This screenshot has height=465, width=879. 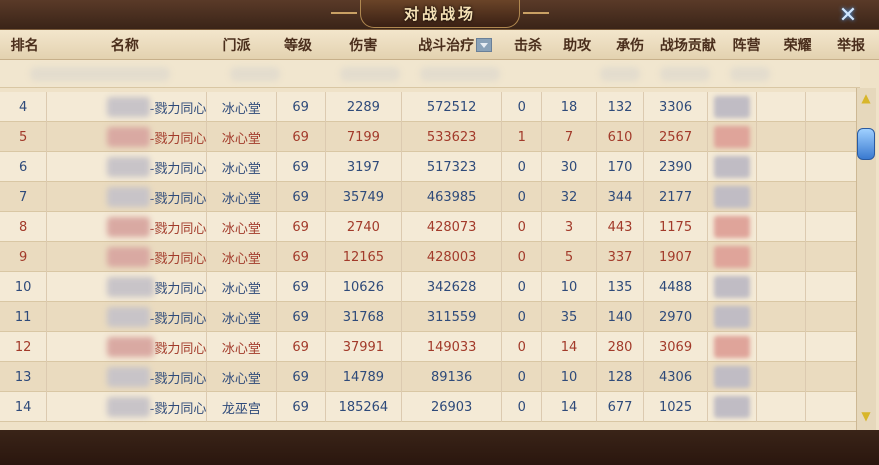 What do you see at coordinates (676, 137) in the screenshot?
I see `cell-contribution: 2567` at bounding box center [676, 137].